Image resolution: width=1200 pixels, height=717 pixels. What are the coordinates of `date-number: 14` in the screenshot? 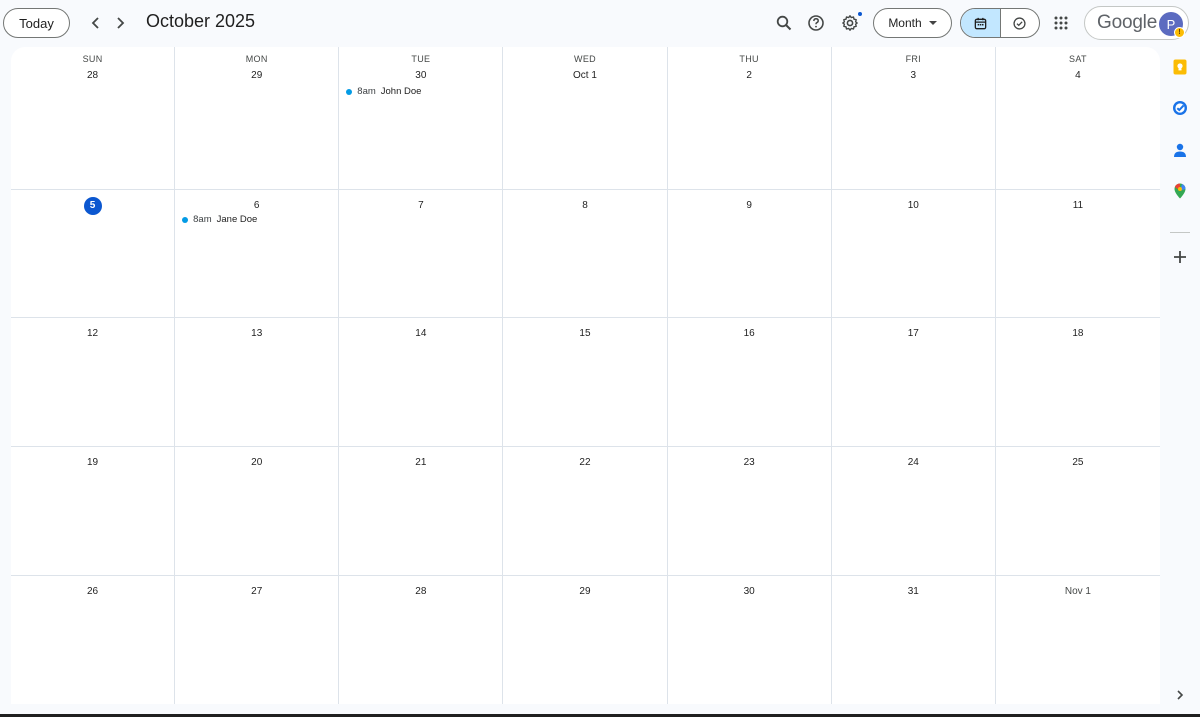 It's located at (421, 334).